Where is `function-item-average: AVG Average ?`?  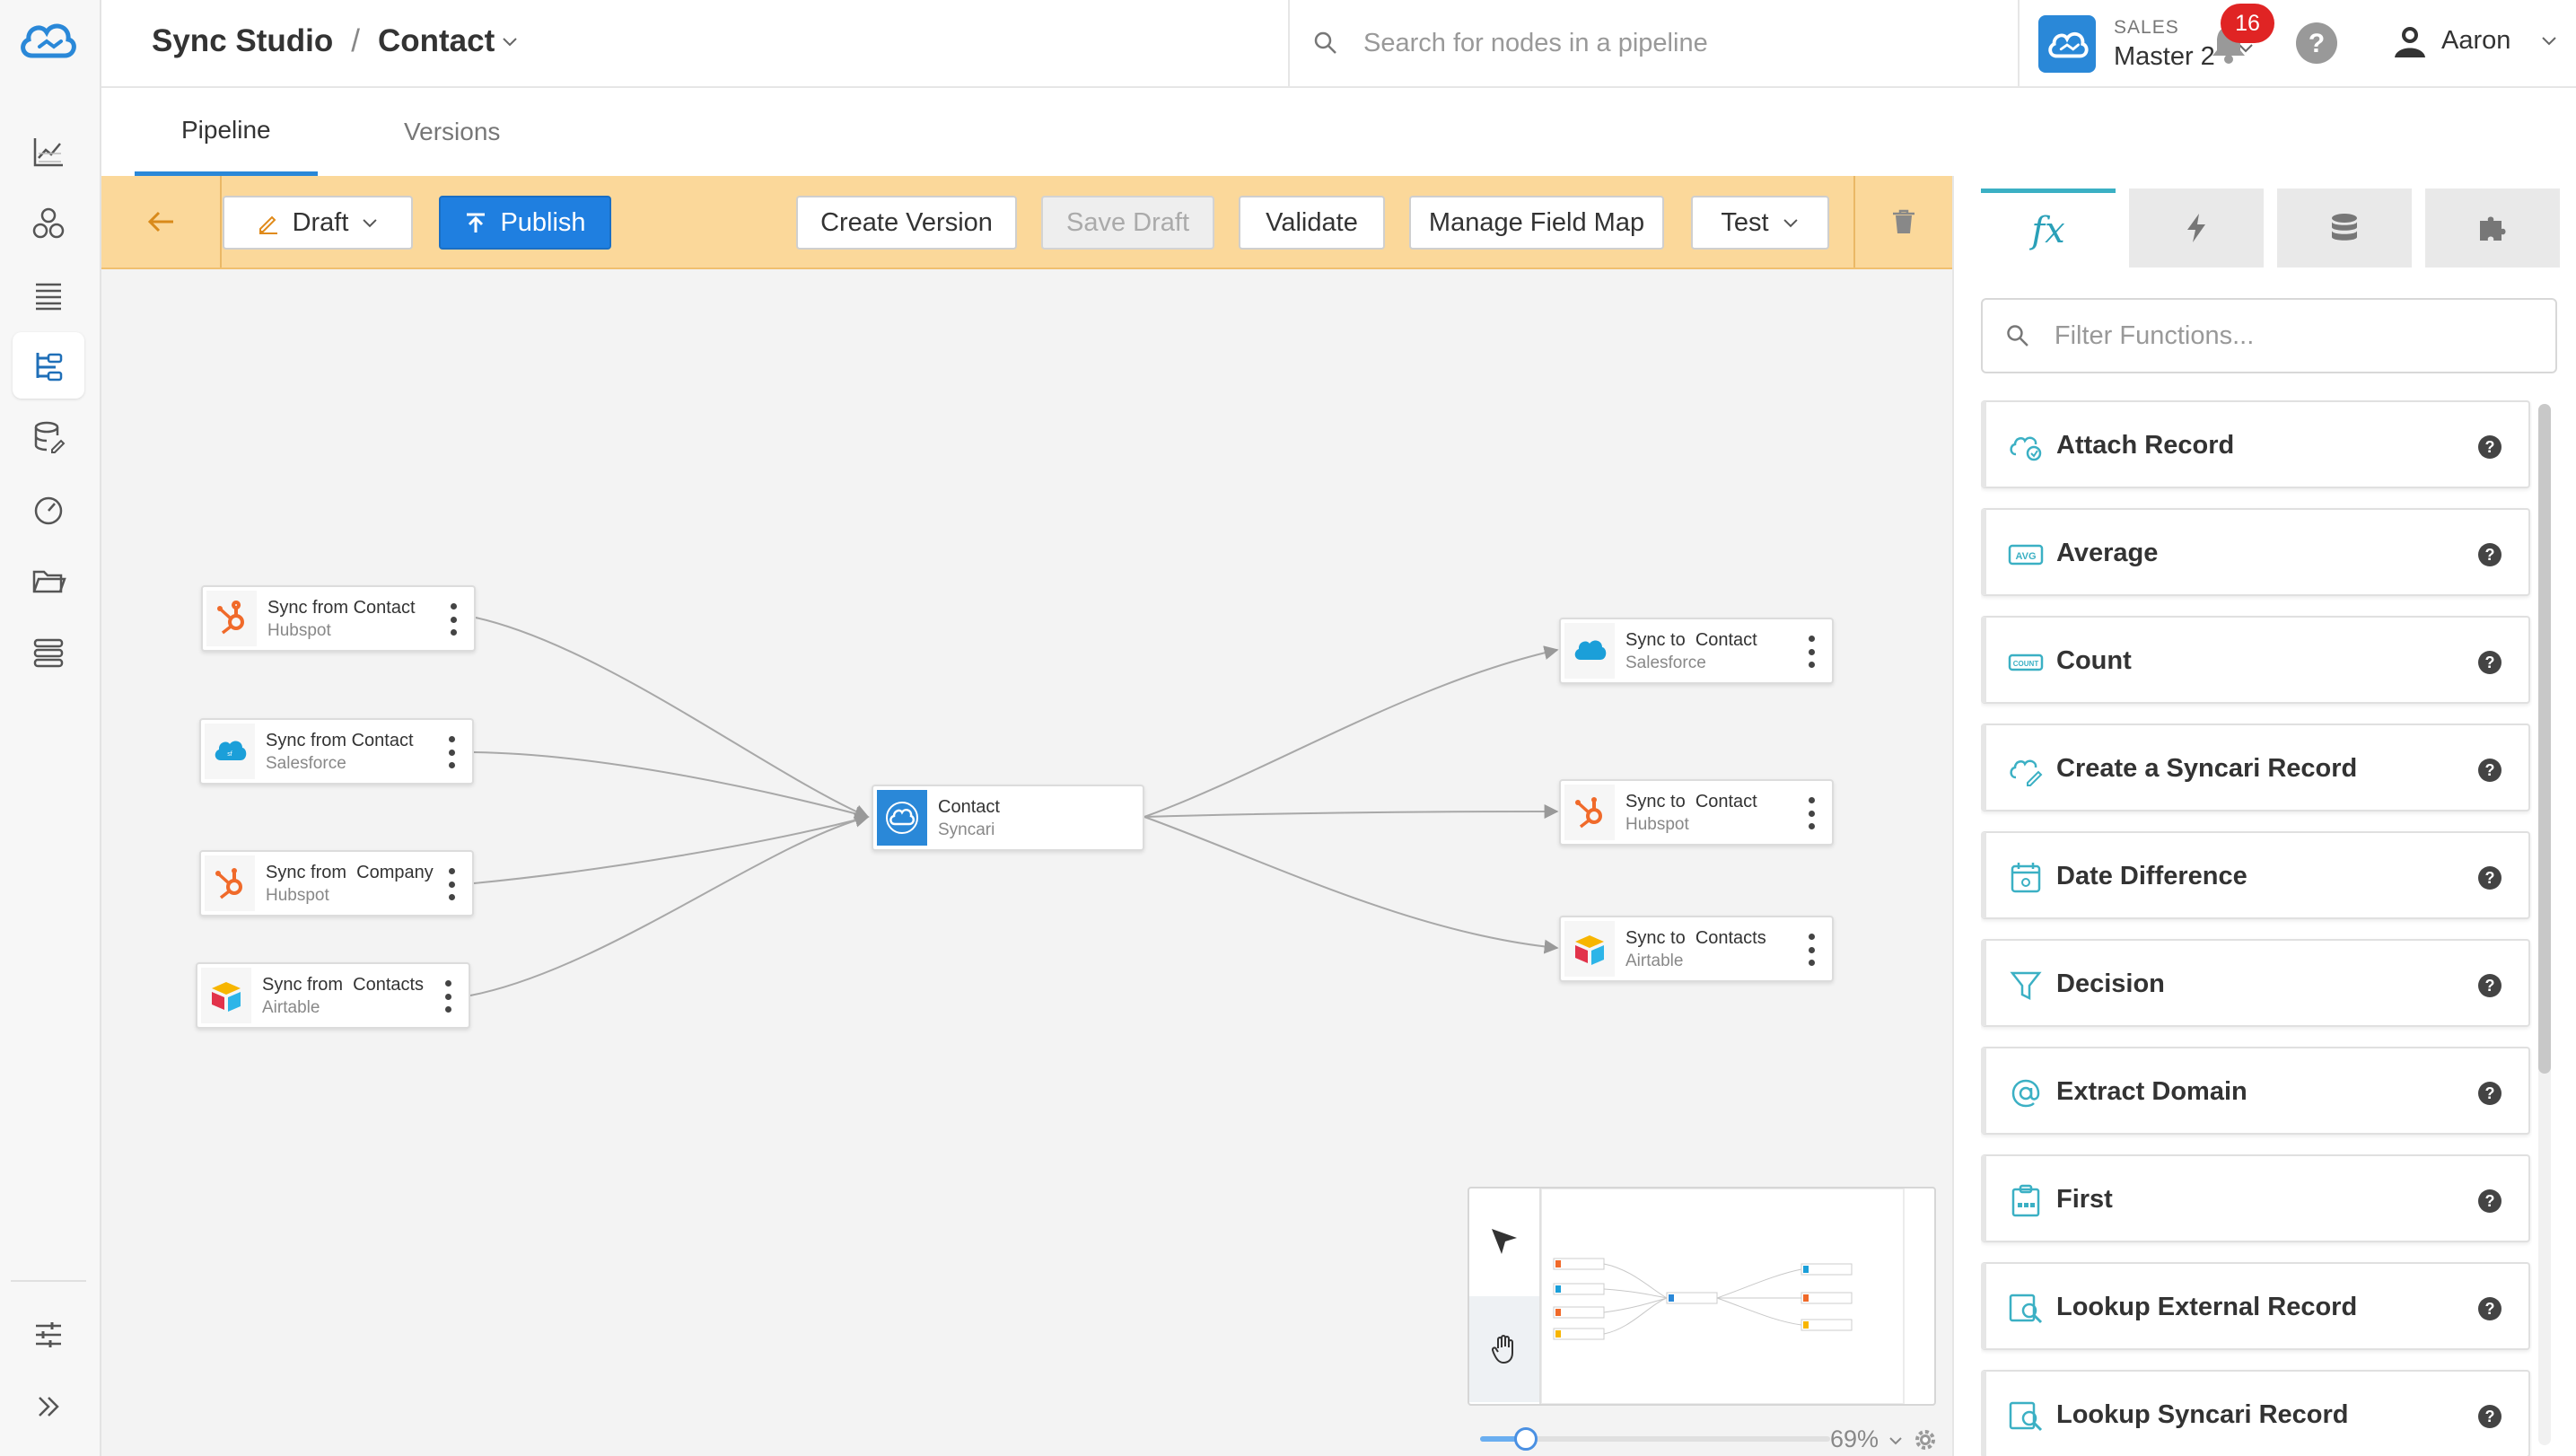 function-item-average: AVG Average ? is located at coordinates (2255, 552).